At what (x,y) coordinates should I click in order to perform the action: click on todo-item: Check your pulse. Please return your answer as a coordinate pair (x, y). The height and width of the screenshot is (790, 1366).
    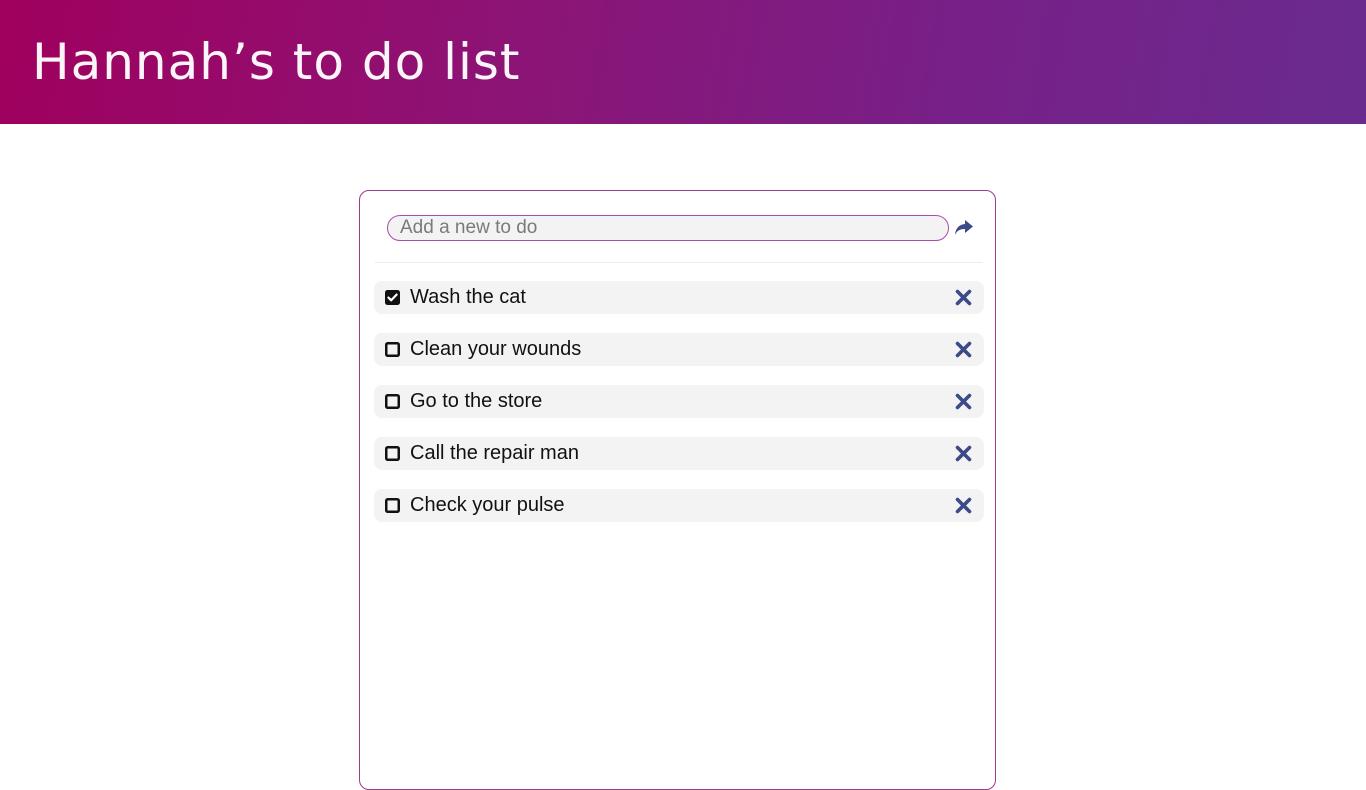
    Looking at the image, I should click on (679, 505).